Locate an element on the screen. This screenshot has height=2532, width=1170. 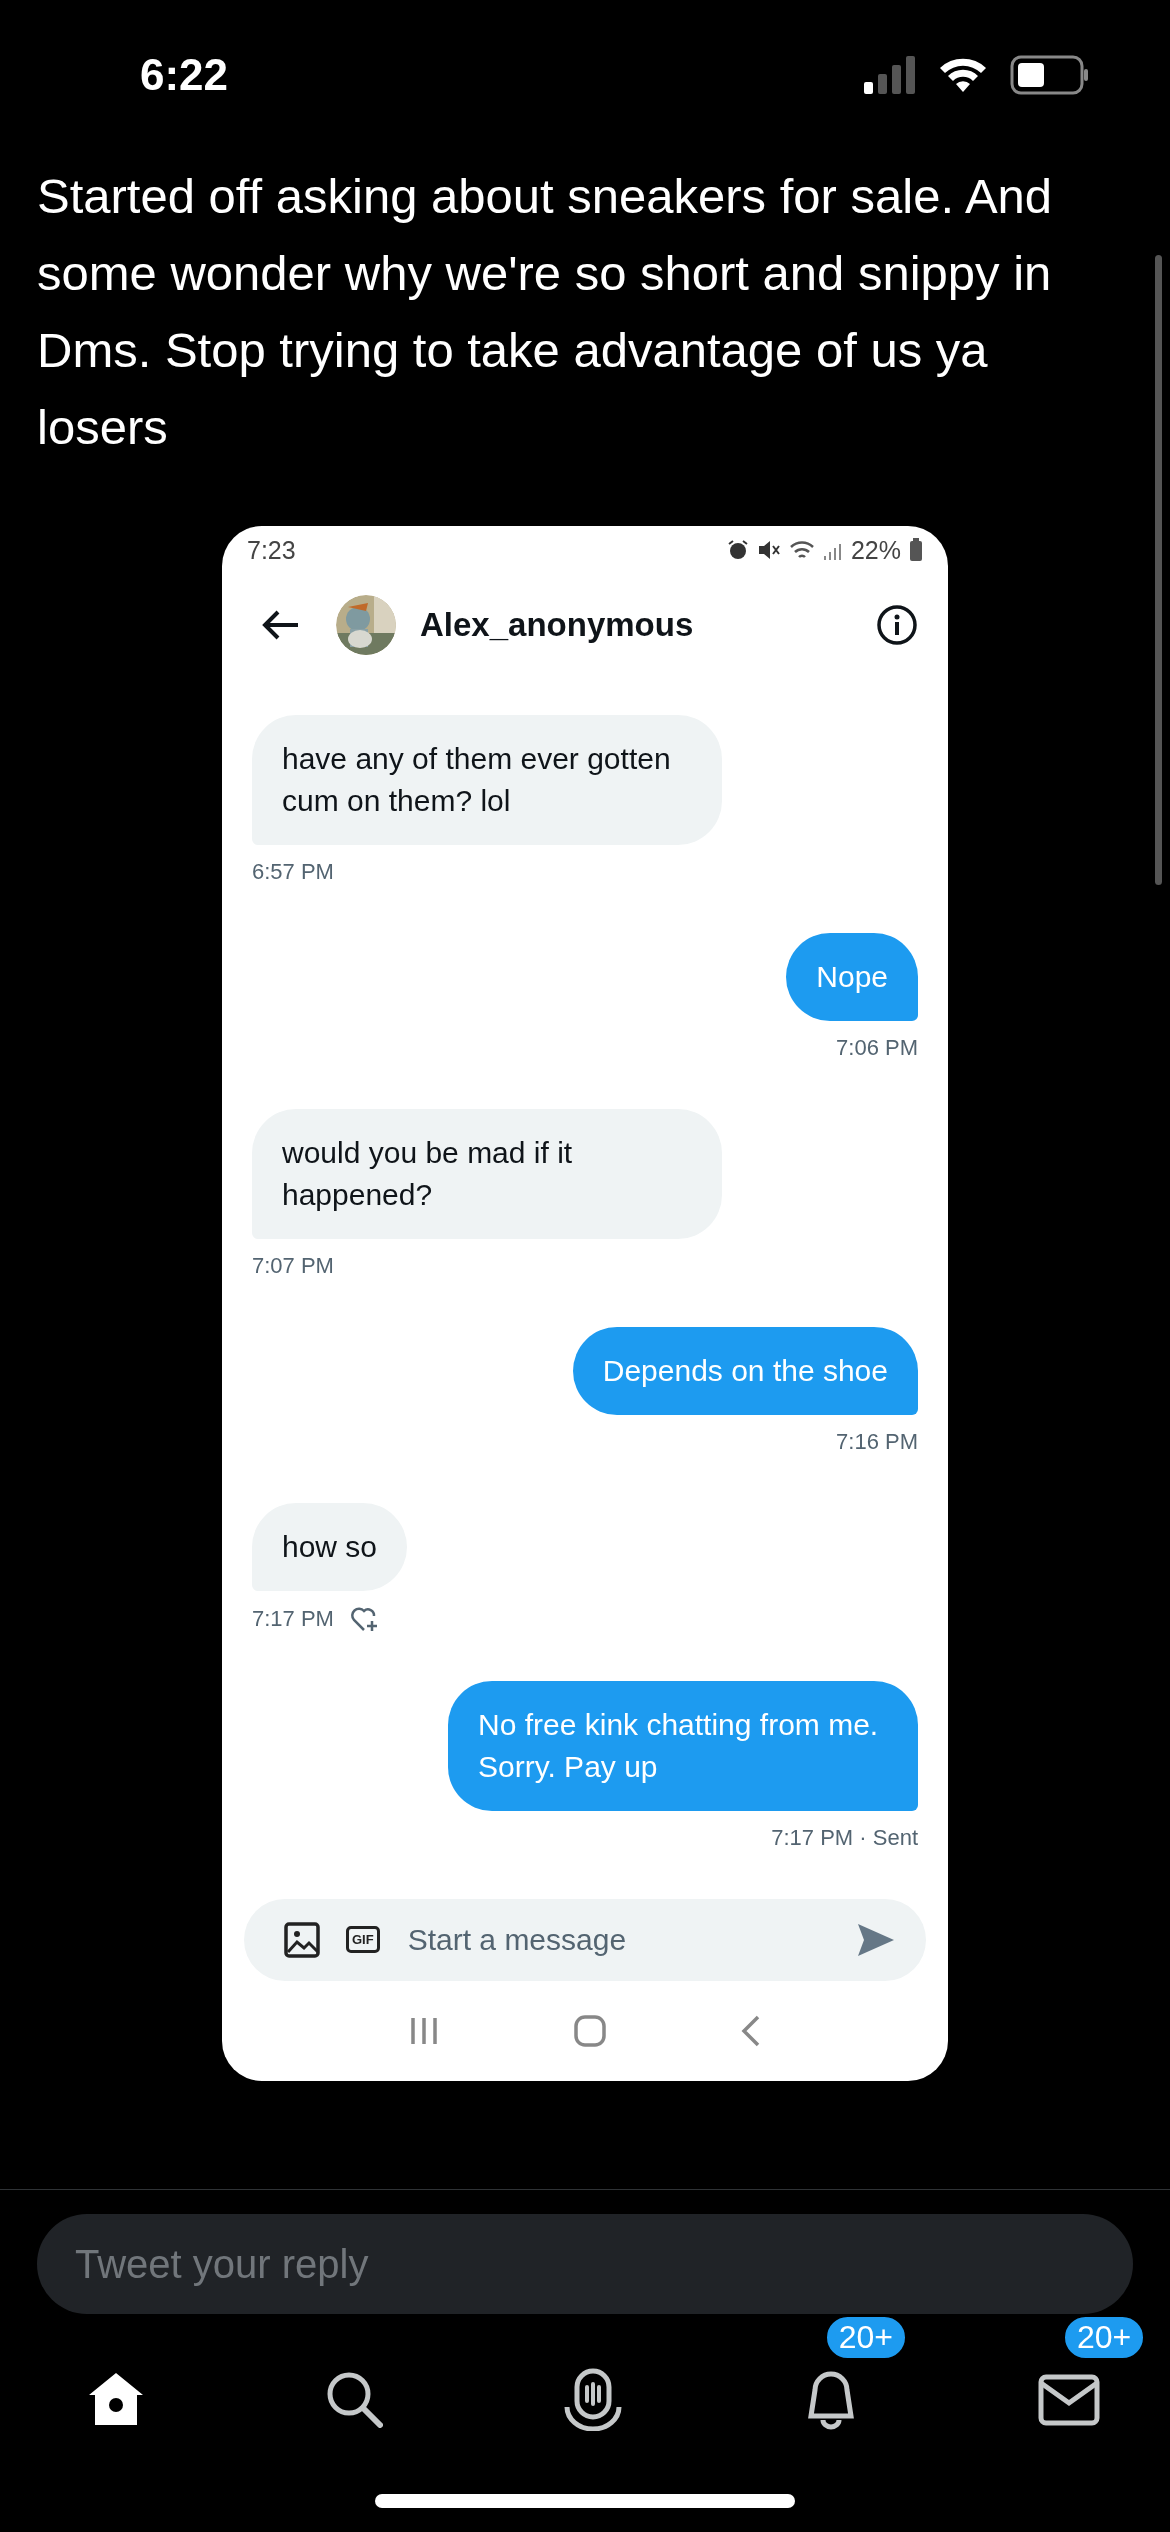
message-field: Start a message is located at coordinates (617, 1940).